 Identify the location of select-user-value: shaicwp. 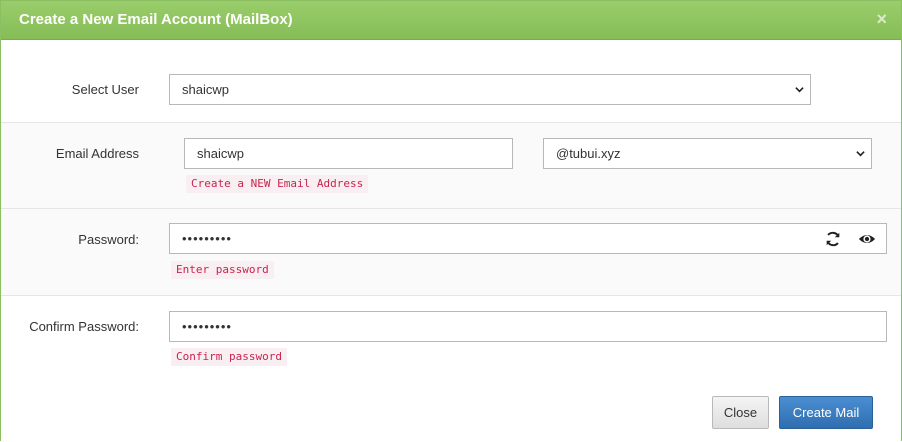
(205, 89).